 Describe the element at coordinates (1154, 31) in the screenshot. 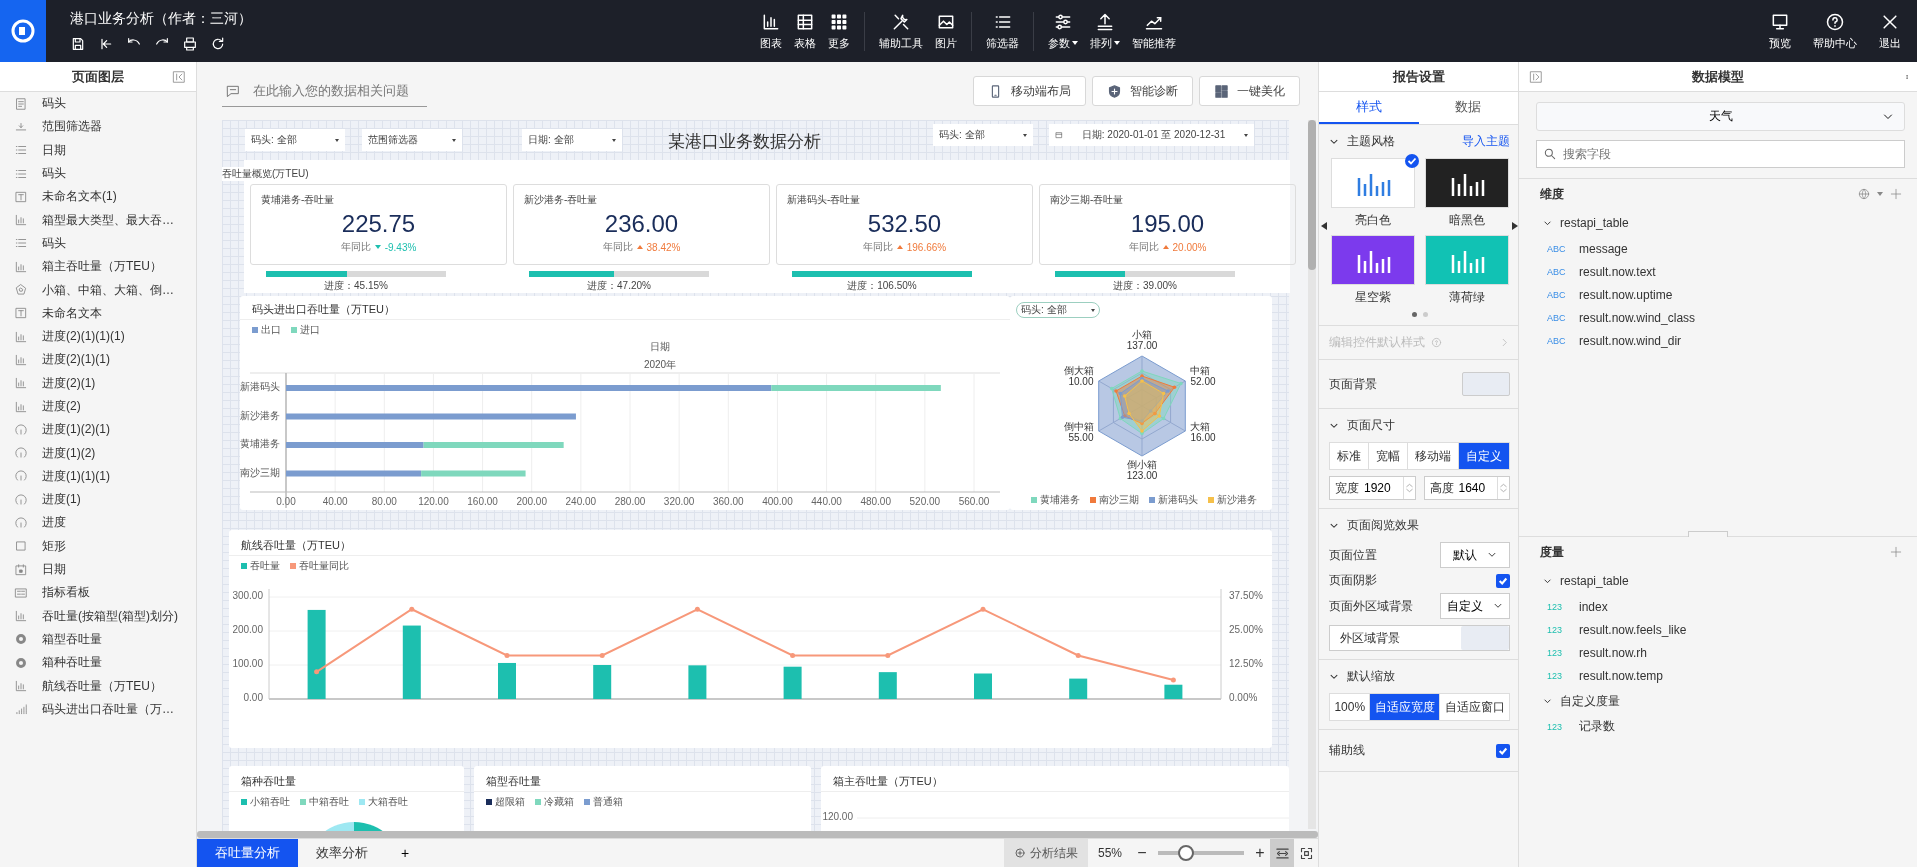

I see `toolbar-button: 智能推荐` at that location.